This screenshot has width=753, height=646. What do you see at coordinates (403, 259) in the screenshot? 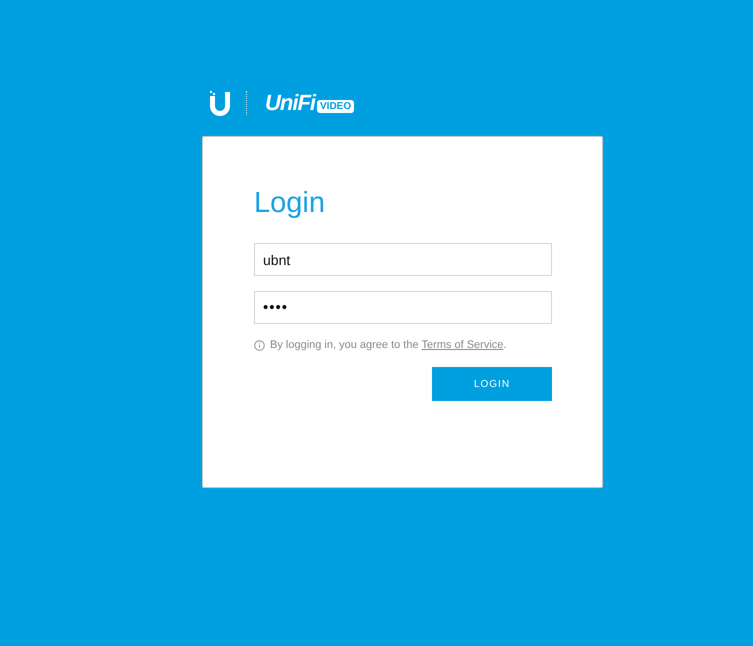
I see `username-field: ubnt` at bounding box center [403, 259].